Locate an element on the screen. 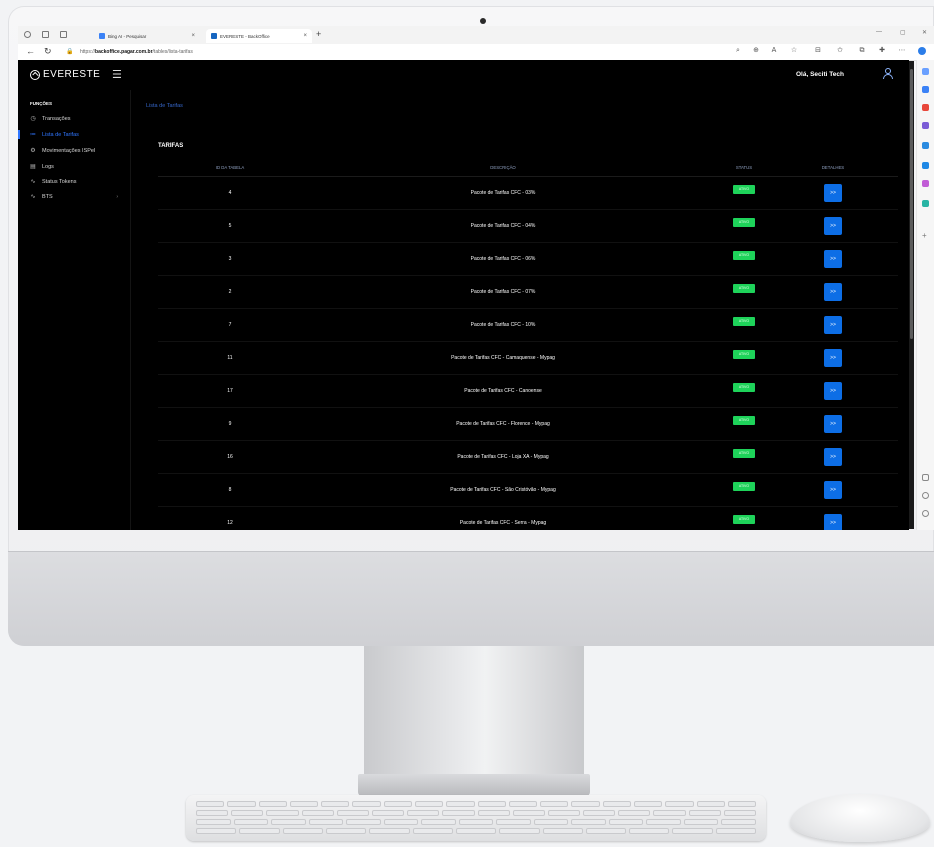  cell-description: Pacote de Tarifas CFC - 07% is located at coordinates (503, 292).